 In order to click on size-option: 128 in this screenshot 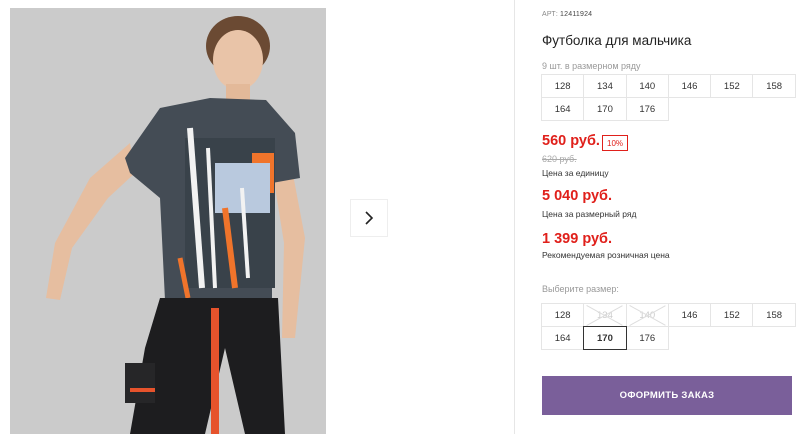, I will do `click(563, 315)`.